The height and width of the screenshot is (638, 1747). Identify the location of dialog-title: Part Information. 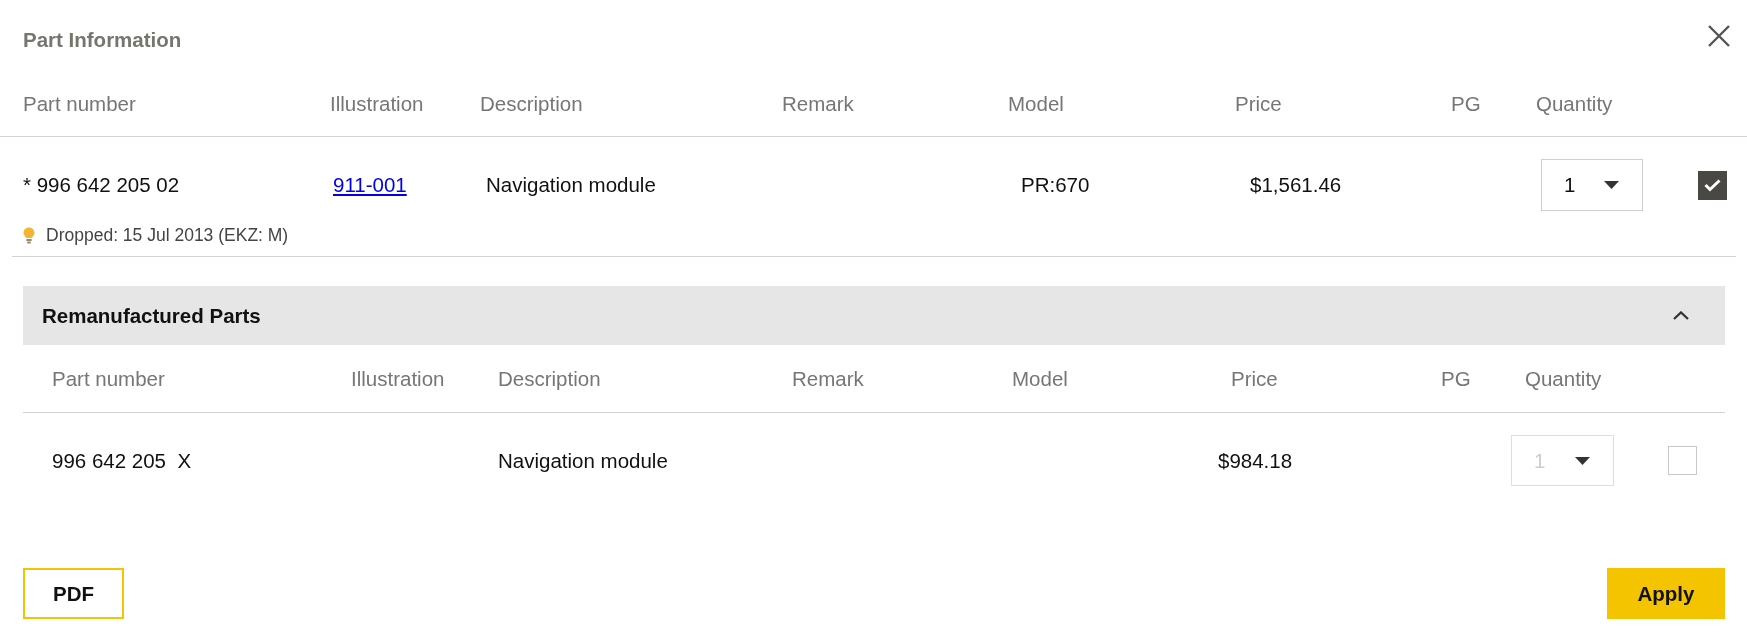
(102, 40).